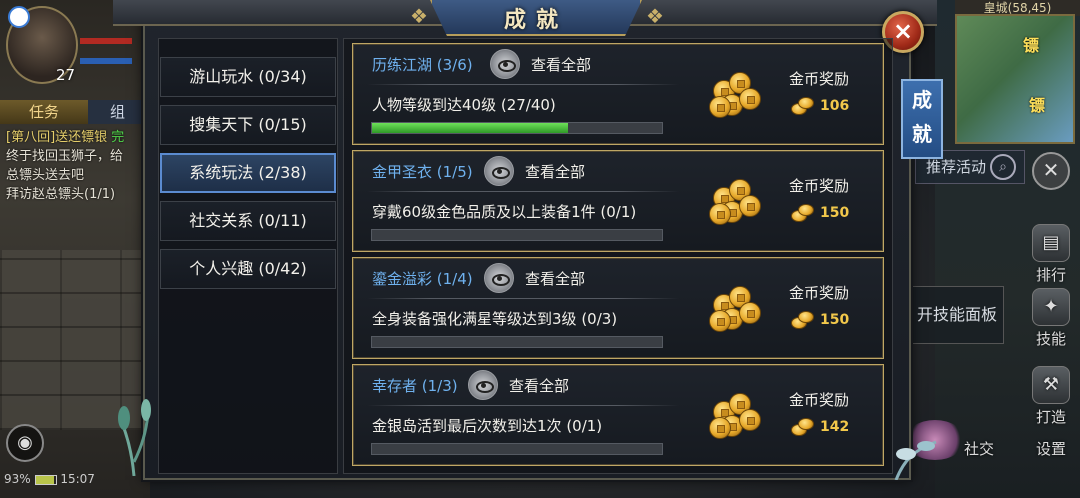 The width and height of the screenshot is (1080, 498). Describe the element at coordinates (1051, 243) in the screenshot. I see `ranking-icon: ▤` at that location.